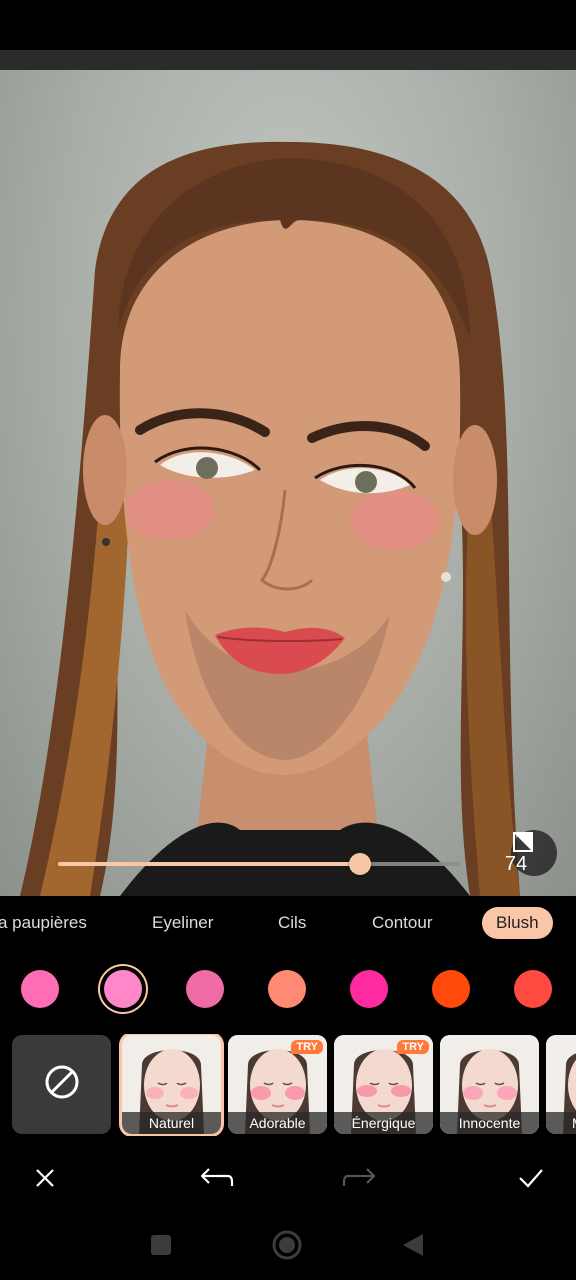 The image size is (576, 1280). I want to click on preset-label: M, so click(561, 1123).